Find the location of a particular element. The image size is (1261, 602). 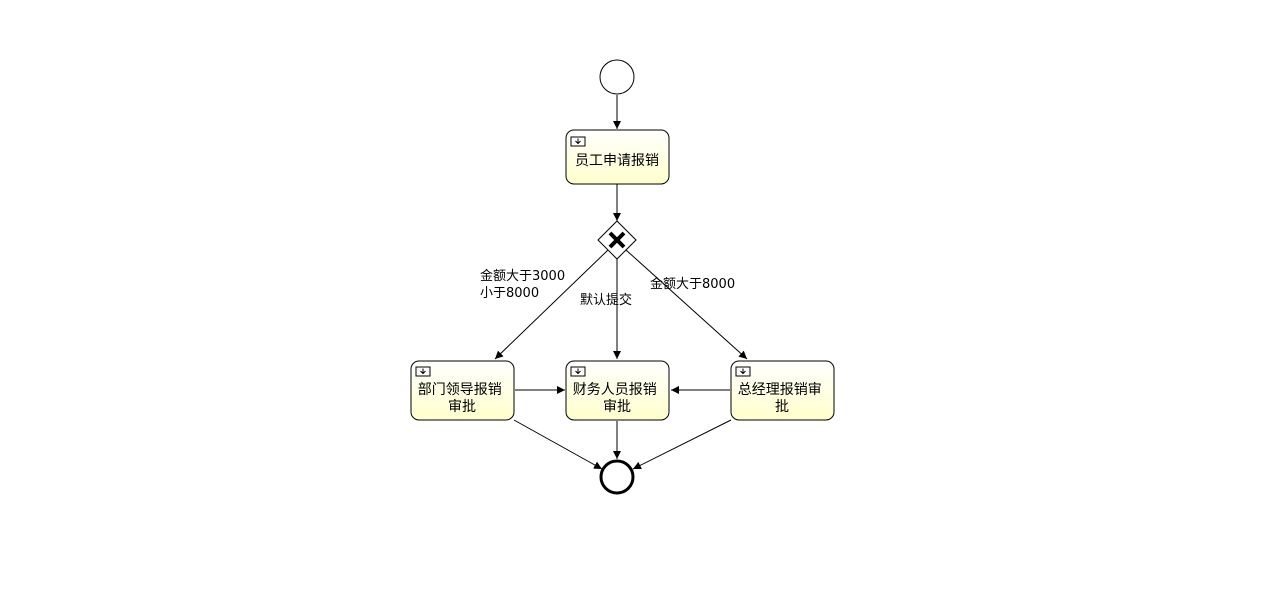

flow-label-dept-condition: 金额大于3000 小于8000 is located at coordinates (524, 284).